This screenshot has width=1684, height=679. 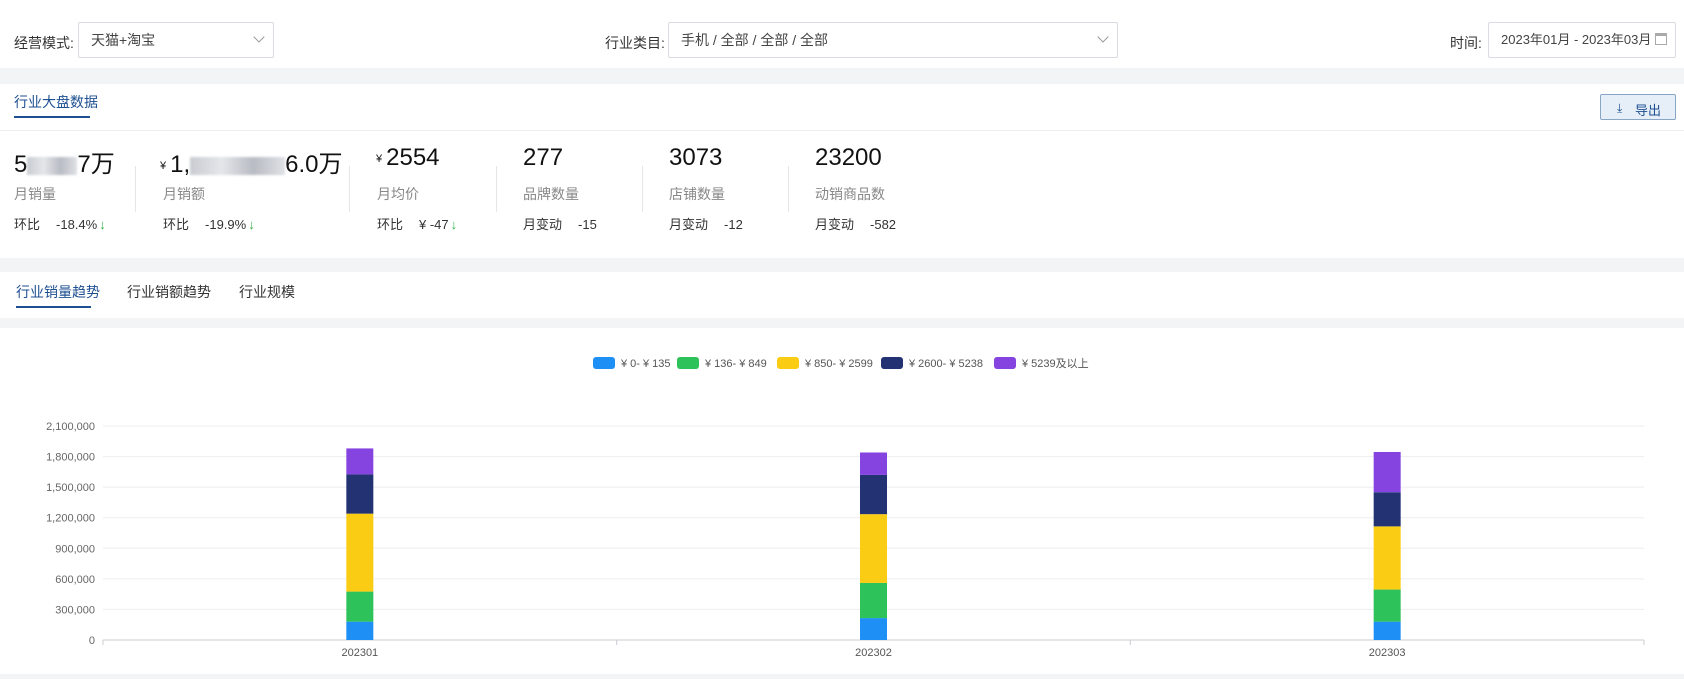 I want to click on y-tick-label: 0, so click(x=92, y=641).